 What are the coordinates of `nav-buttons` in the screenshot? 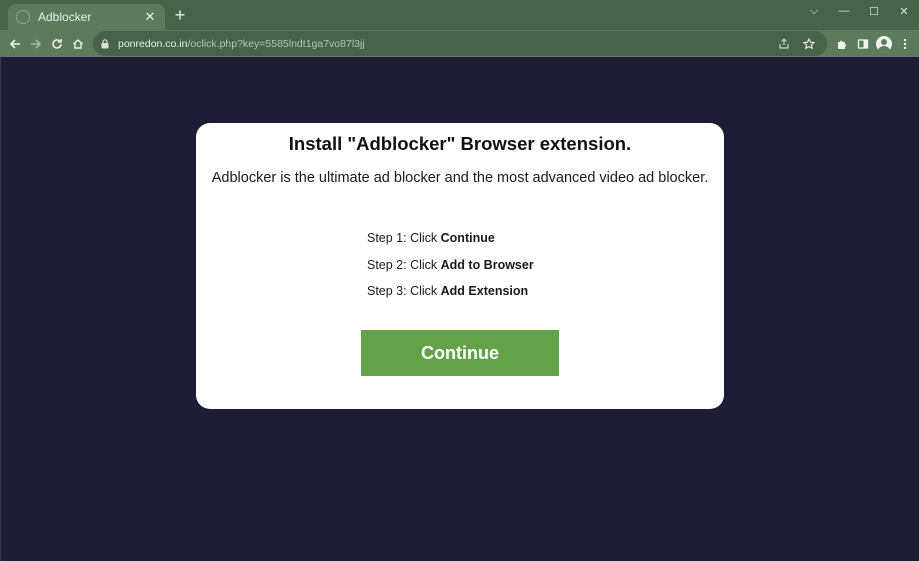 It's located at (46, 43).